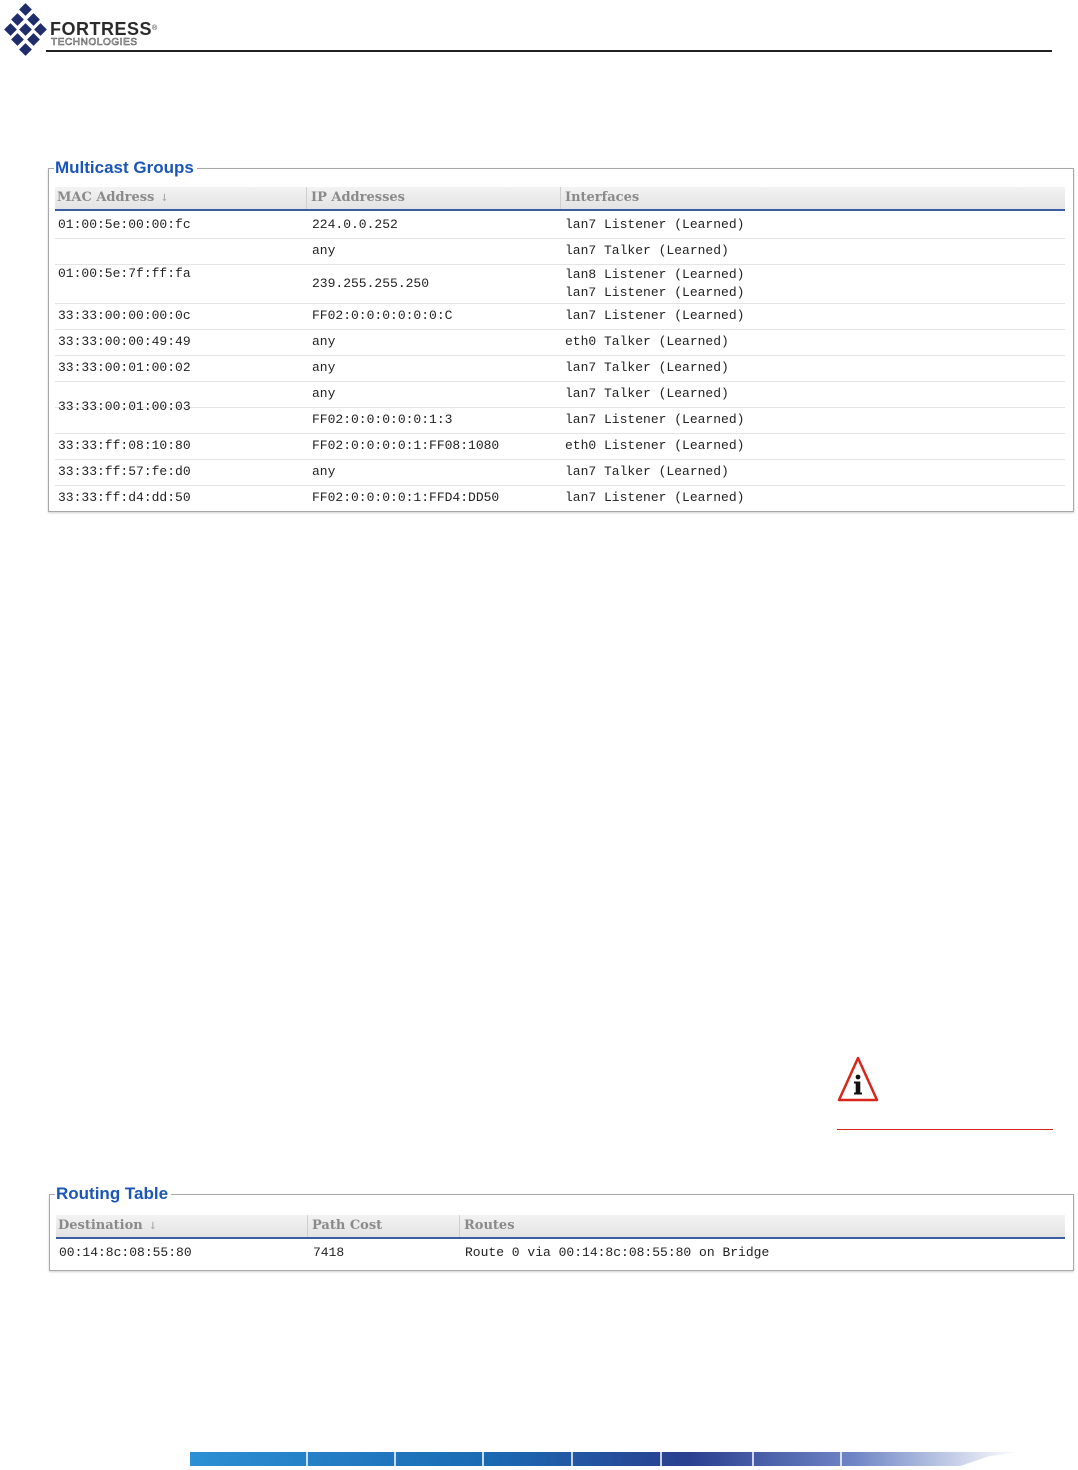 The height and width of the screenshot is (1470, 1078). I want to click on column-header-destination: Destination ↓, so click(182, 1226).